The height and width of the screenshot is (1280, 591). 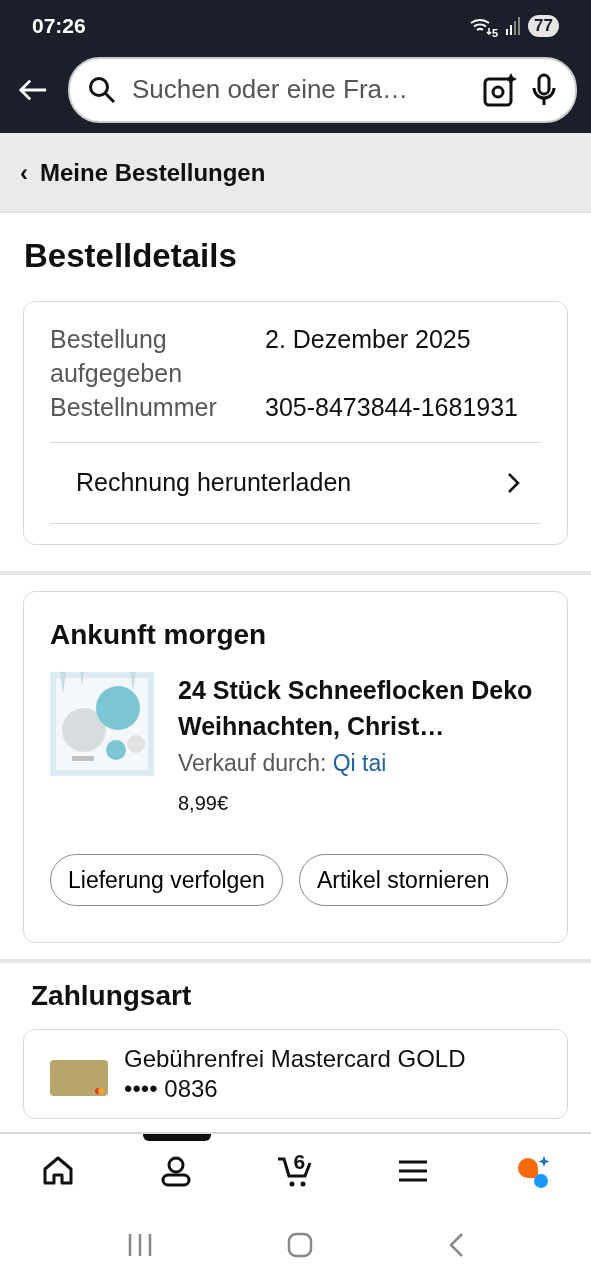 What do you see at coordinates (283, 763) in the screenshot?
I see `seller-text: Verkauf durch: Qi tai` at bounding box center [283, 763].